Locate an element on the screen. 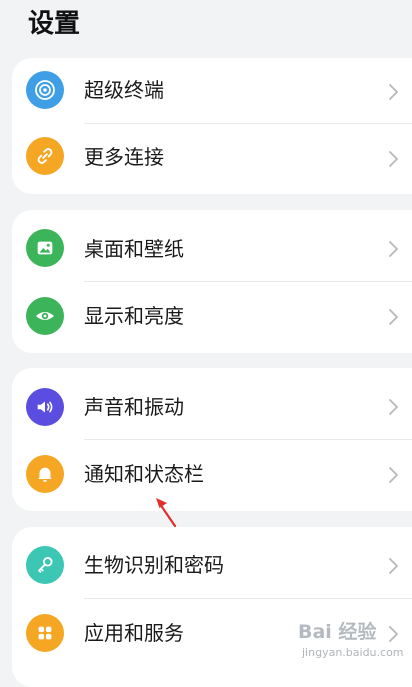 This screenshot has height=687, width=412. link-icon is located at coordinates (45, 156).